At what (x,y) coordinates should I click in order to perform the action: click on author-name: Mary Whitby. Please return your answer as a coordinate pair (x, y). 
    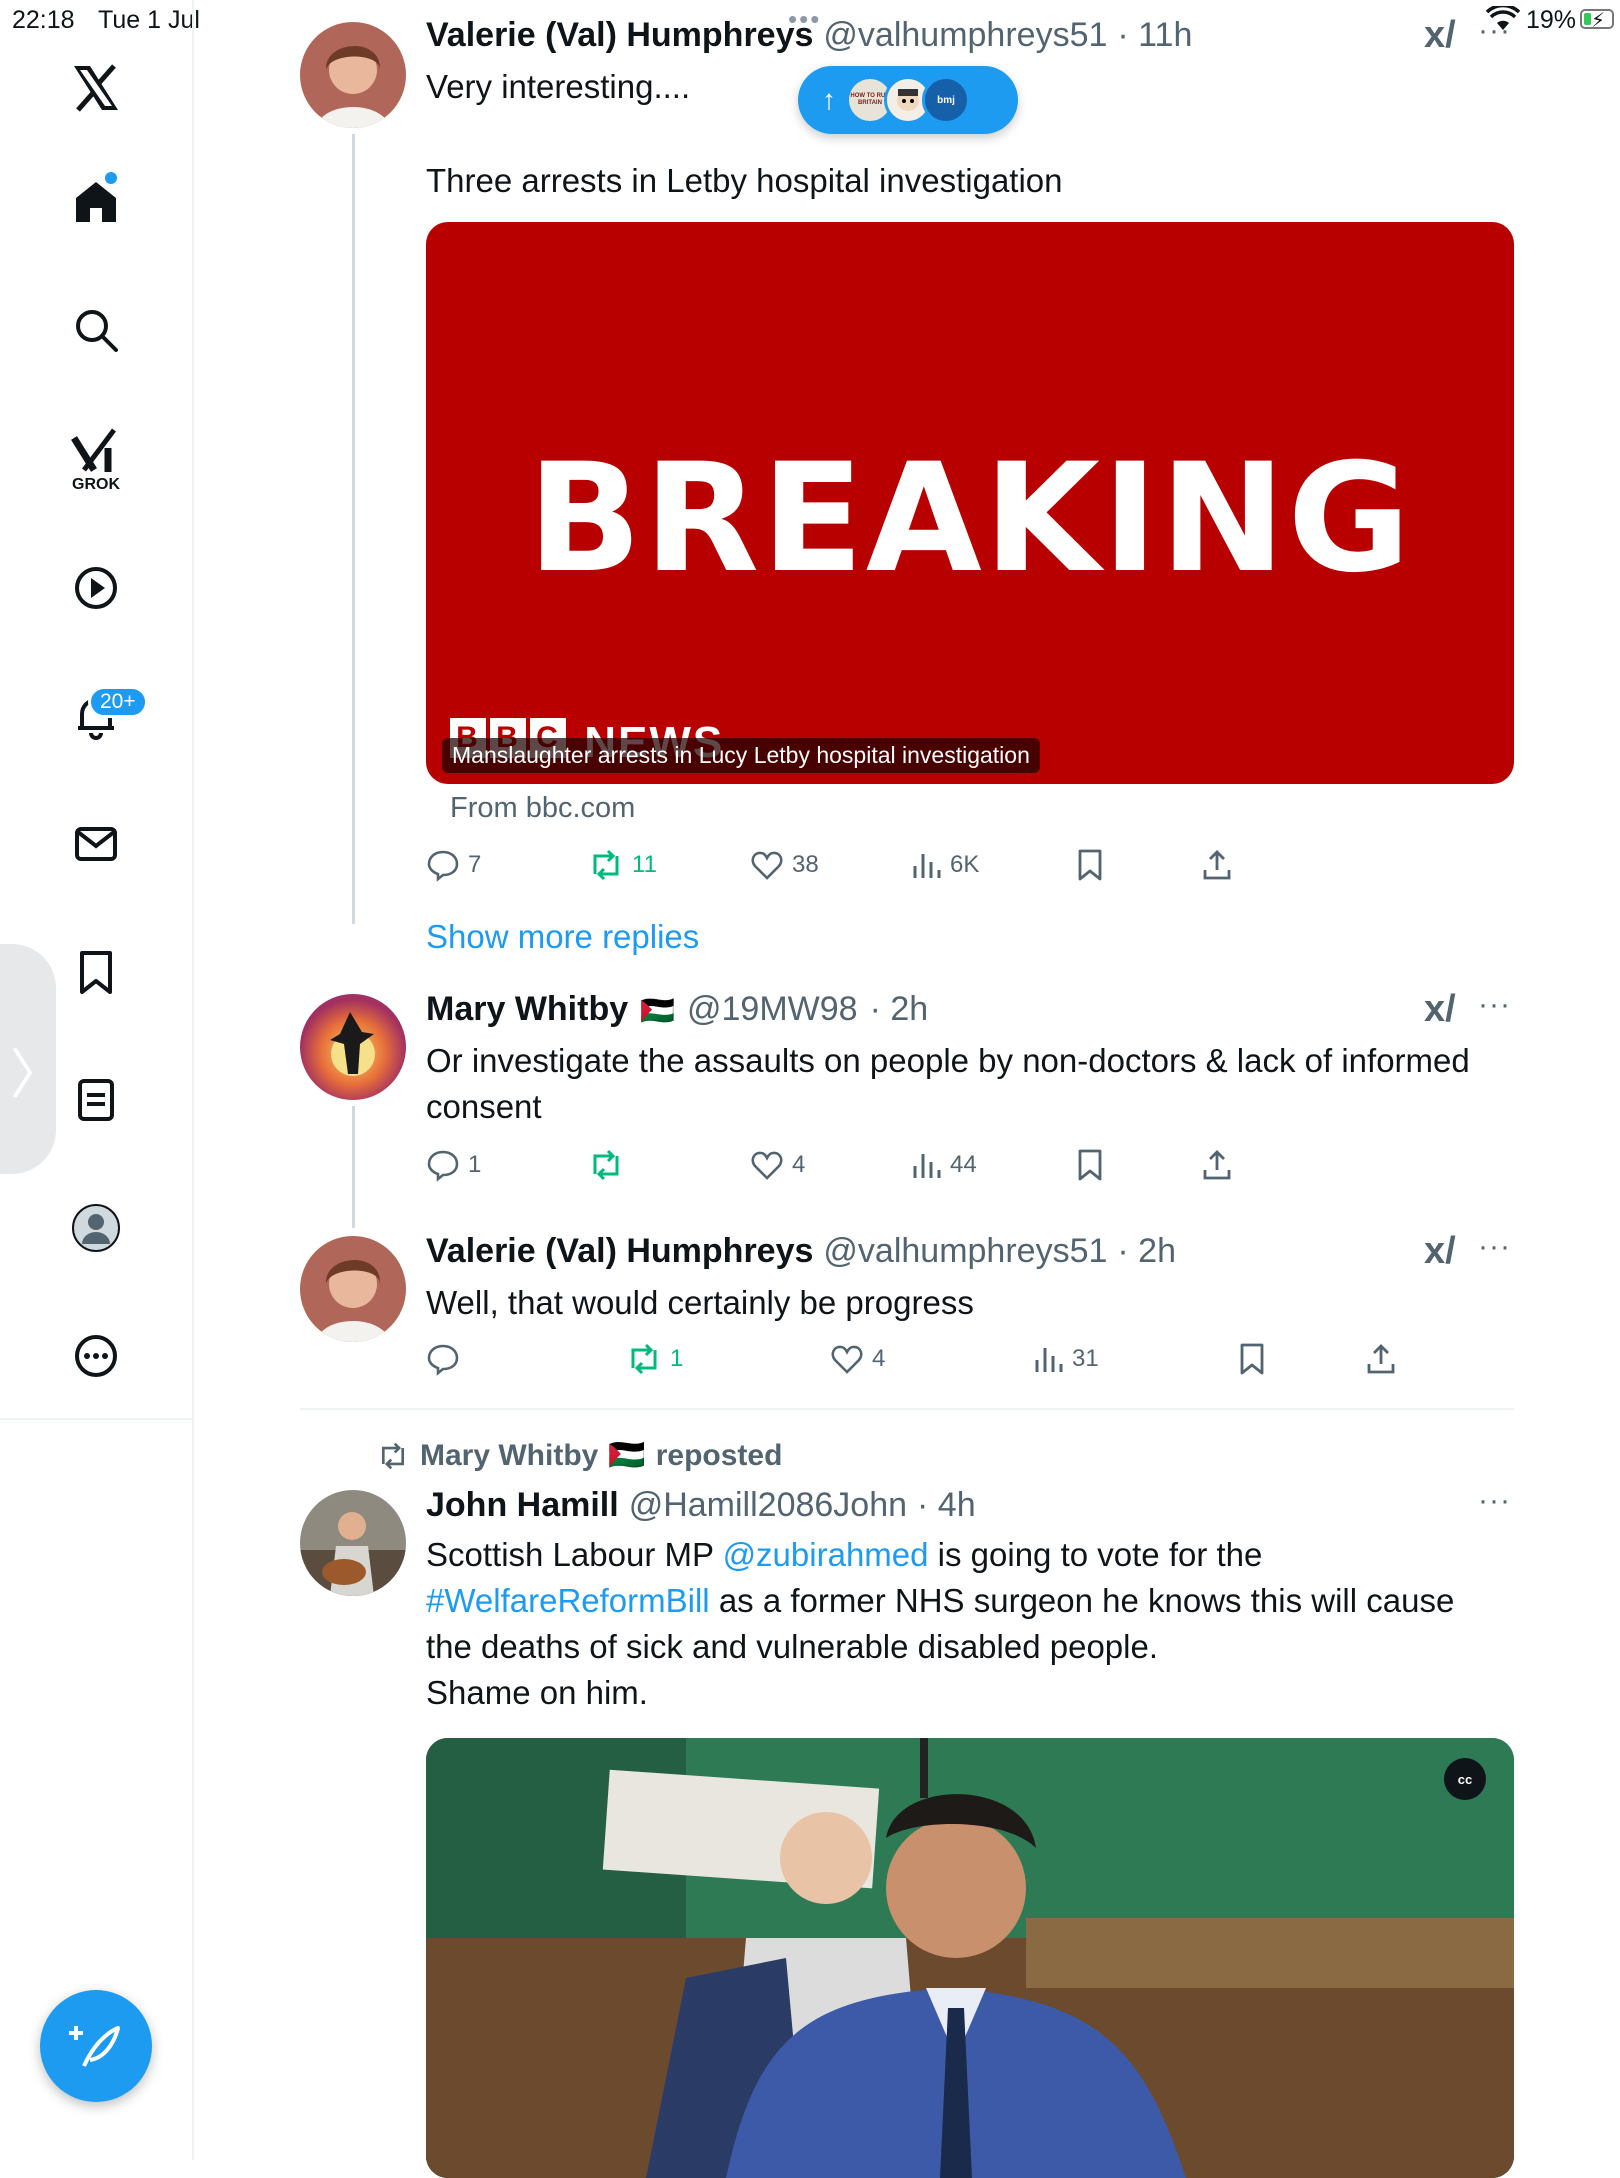
    Looking at the image, I should click on (527, 1009).